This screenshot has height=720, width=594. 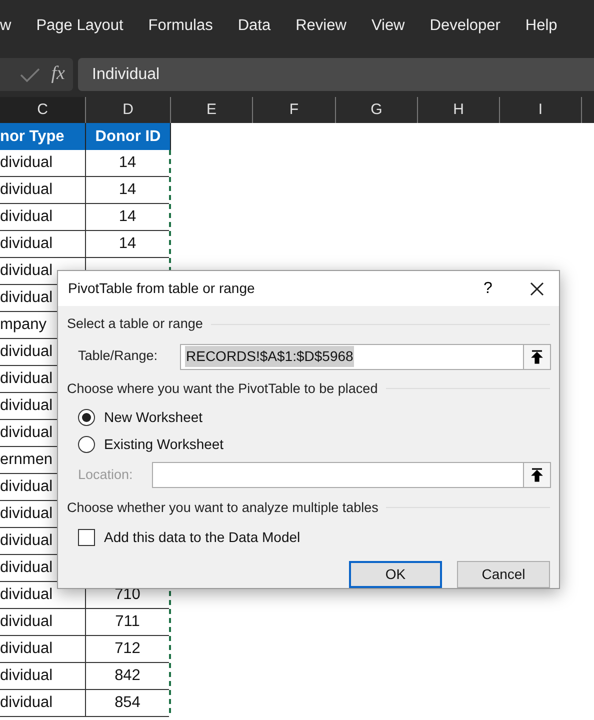 I want to click on ribbon-tab: Review, so click(x=321, y=26).